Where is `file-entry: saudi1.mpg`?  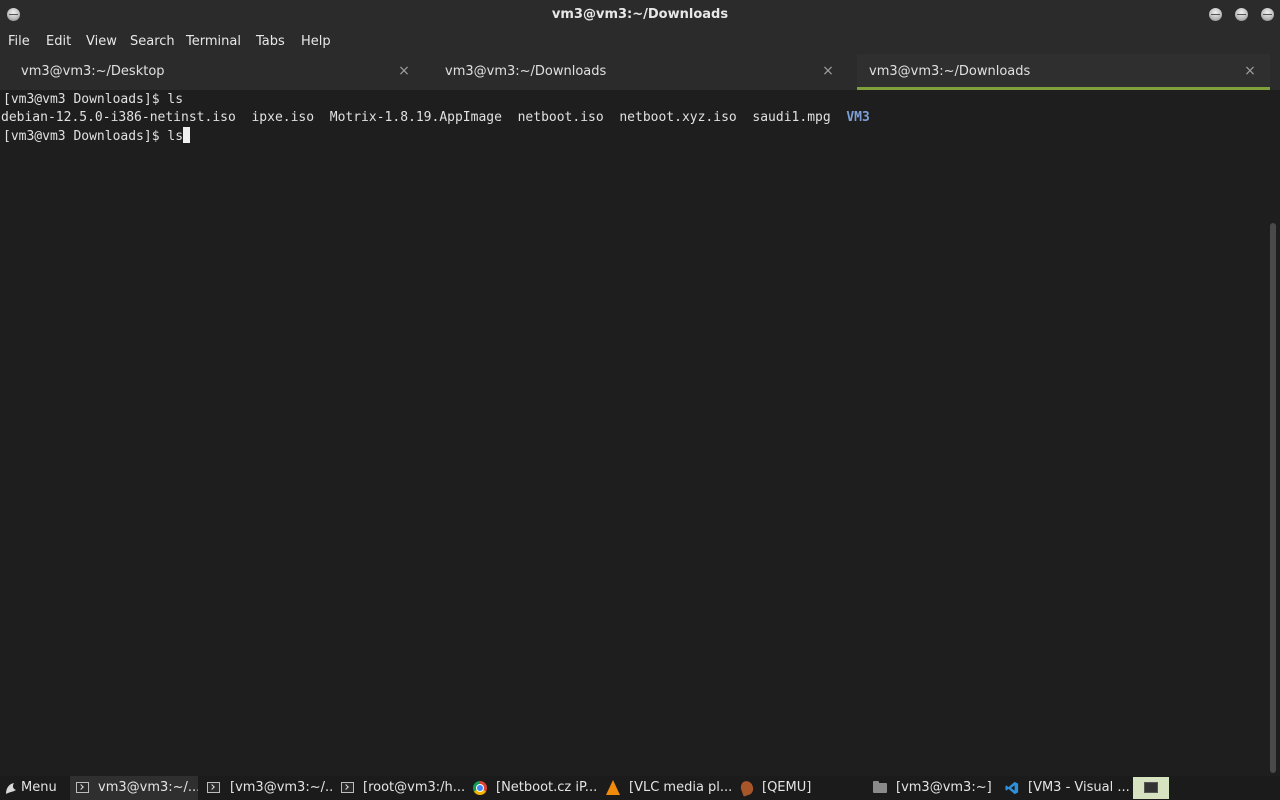
file-entry: saudi1.mpg is located at coordinates (791, 117).